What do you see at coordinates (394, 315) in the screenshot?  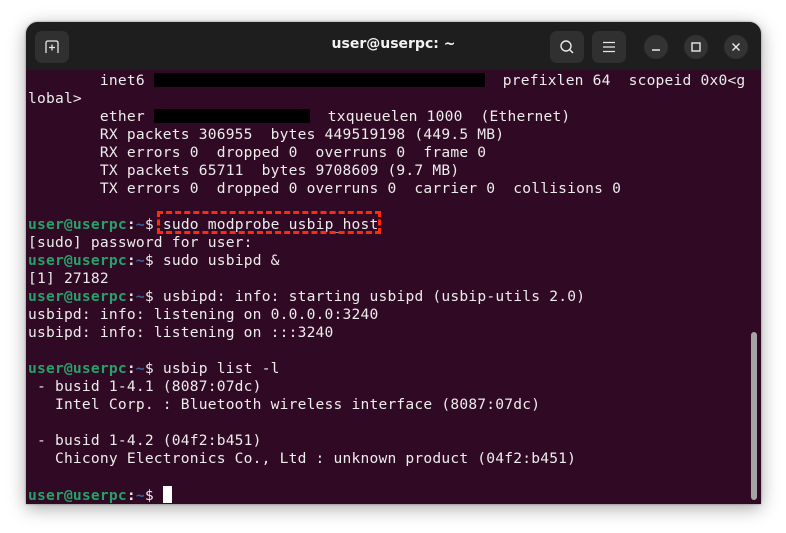 I see `terminal-line: usbipd: info: listening on 0.0.0.0:3240` at bounding box center [394, 315].